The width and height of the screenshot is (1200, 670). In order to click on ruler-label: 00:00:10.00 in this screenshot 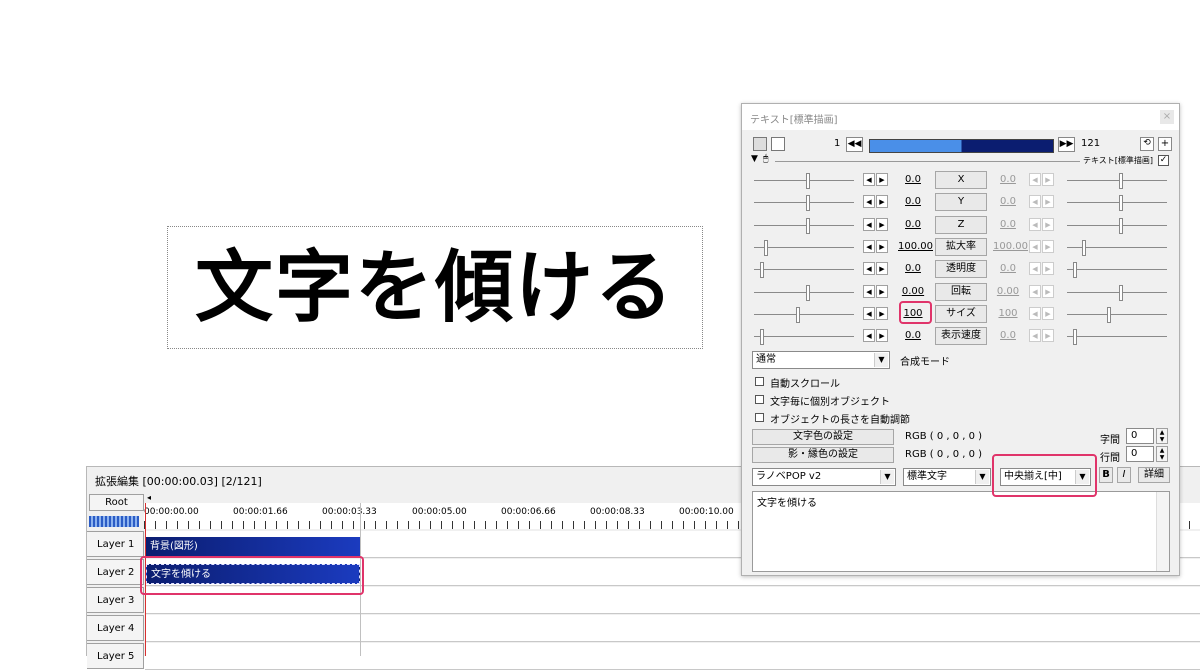, I will do `click(706, 512)`.